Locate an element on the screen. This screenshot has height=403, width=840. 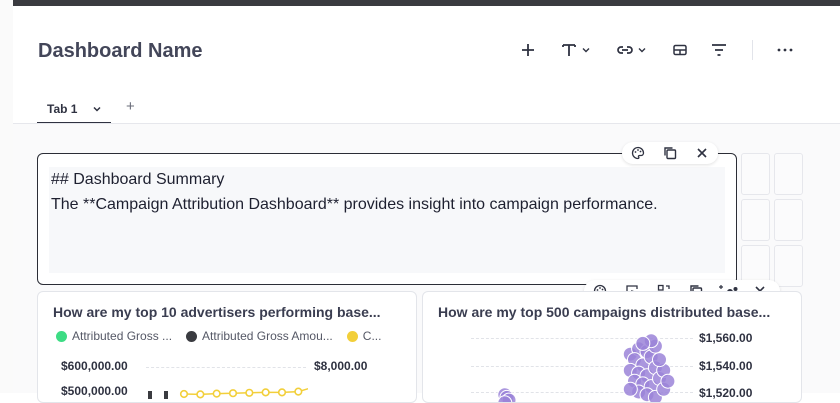
filter-icon is located at coordinates (719, 50).